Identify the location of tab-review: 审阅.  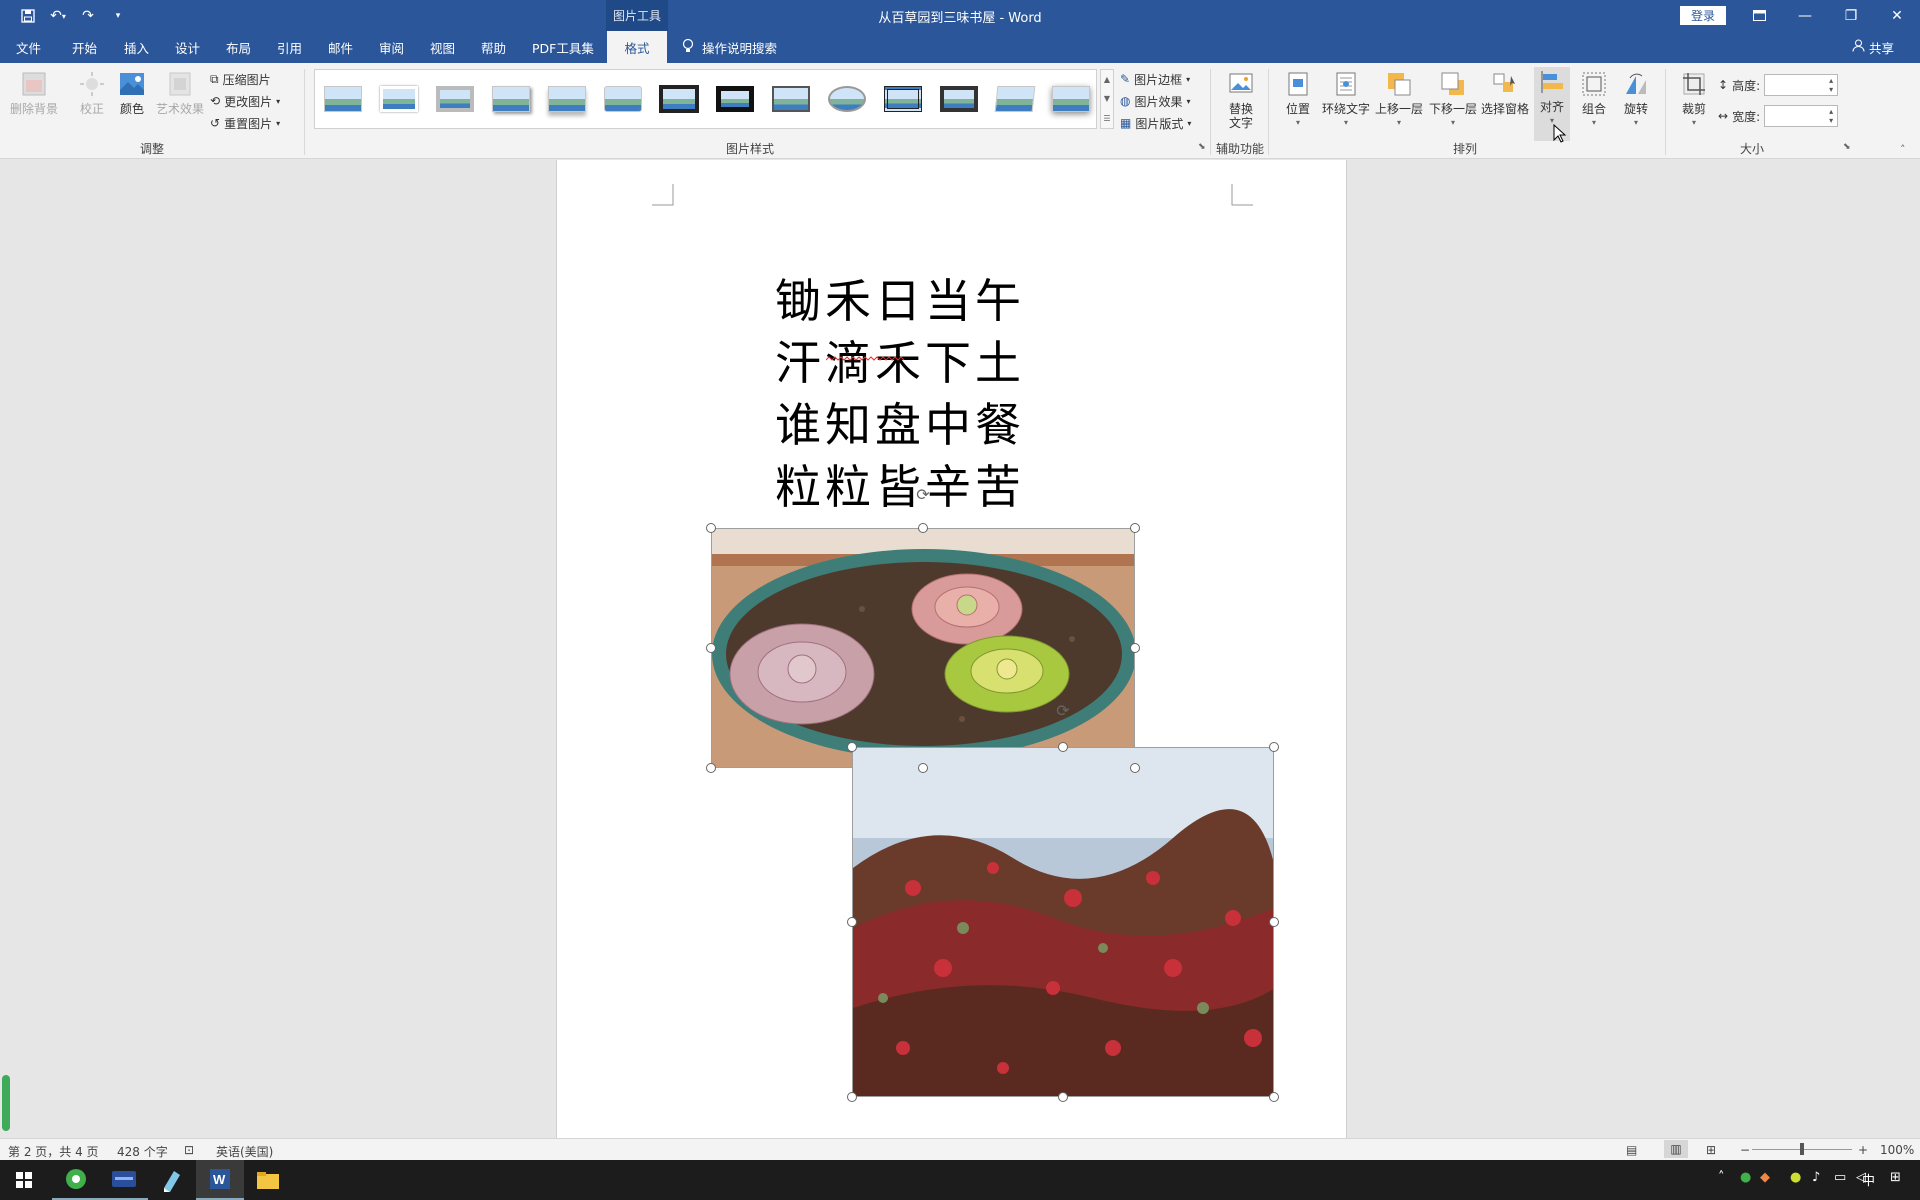
(391, 47).